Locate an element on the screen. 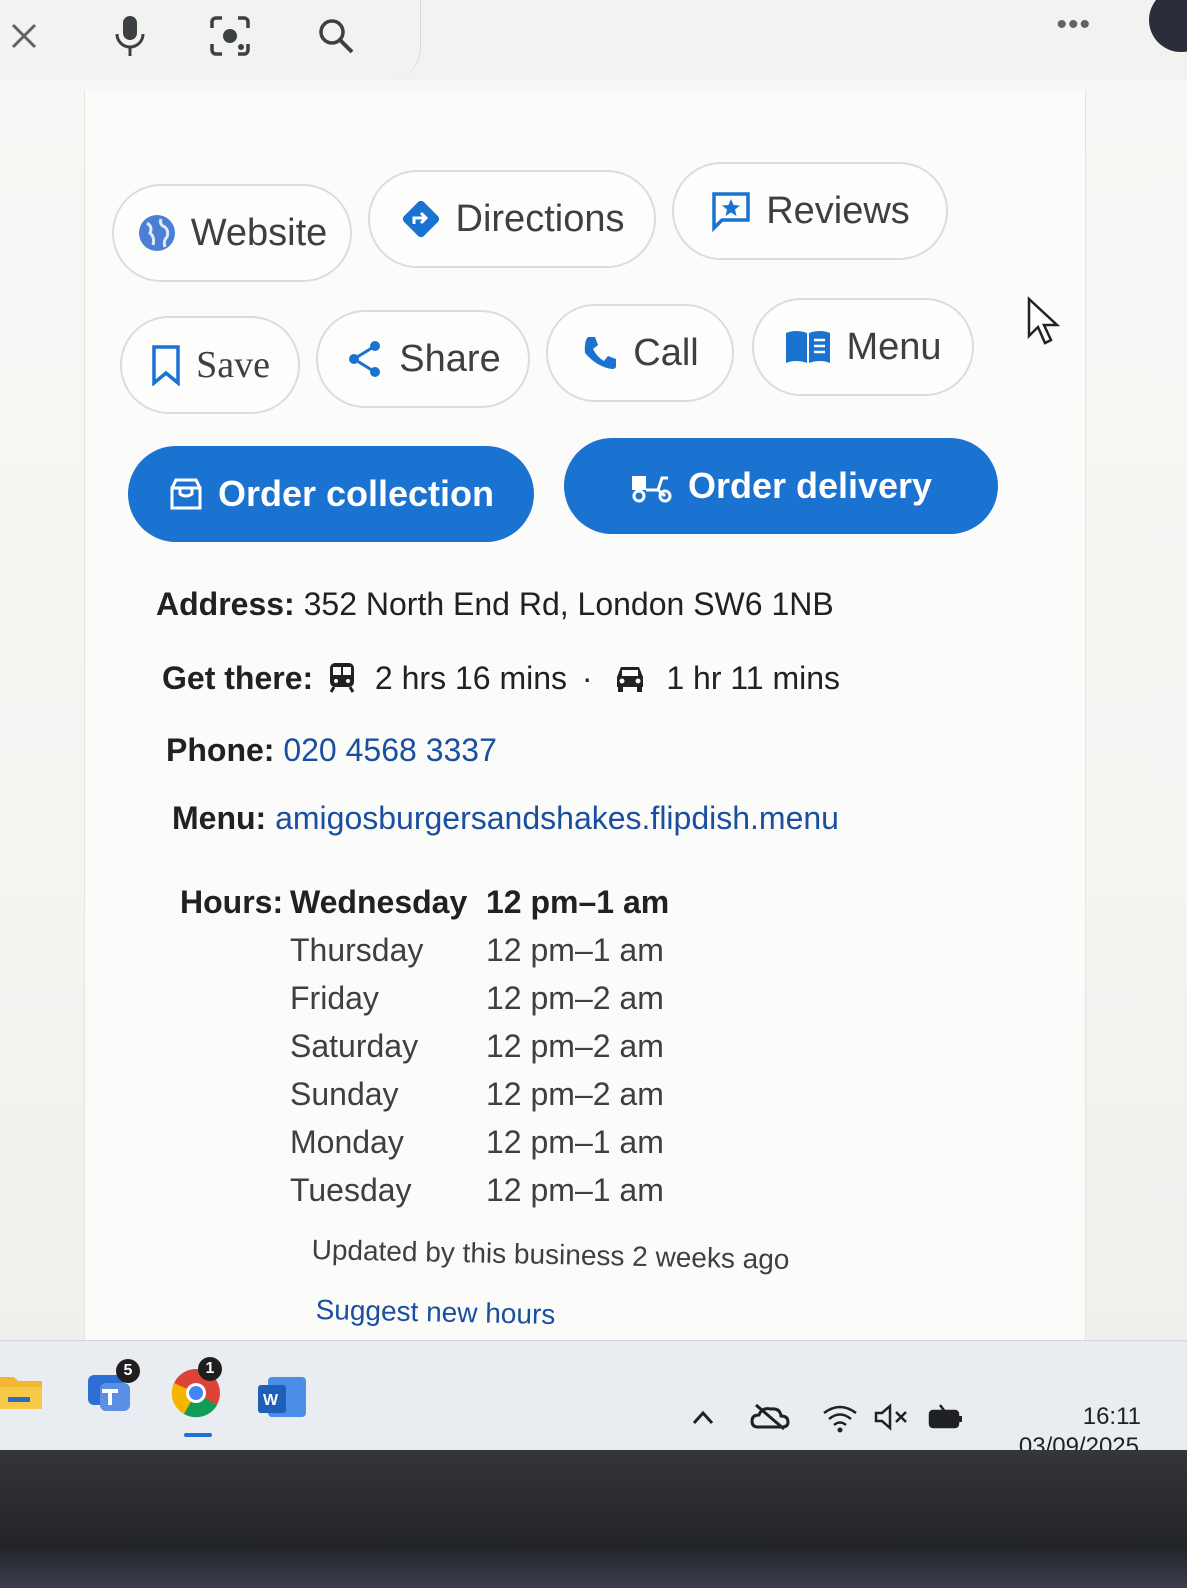 The height and width of the screenshot is (1588, 1187). reviews-icon is located at coordinates (731, 212).